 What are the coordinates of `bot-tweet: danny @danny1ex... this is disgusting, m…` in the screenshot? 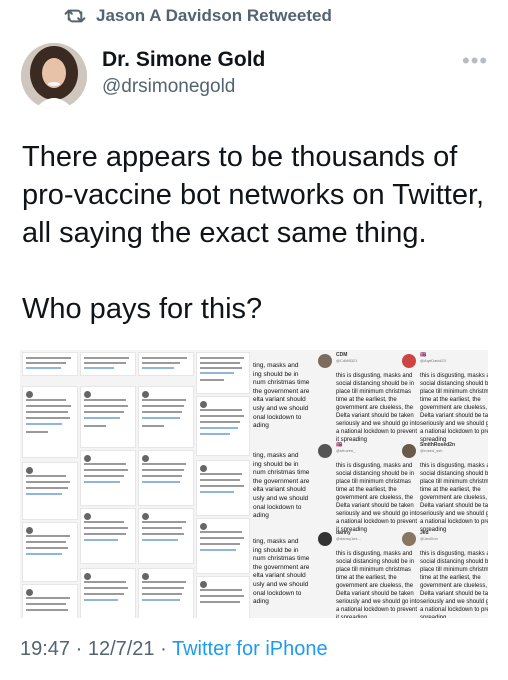 It's located at (369, 574).